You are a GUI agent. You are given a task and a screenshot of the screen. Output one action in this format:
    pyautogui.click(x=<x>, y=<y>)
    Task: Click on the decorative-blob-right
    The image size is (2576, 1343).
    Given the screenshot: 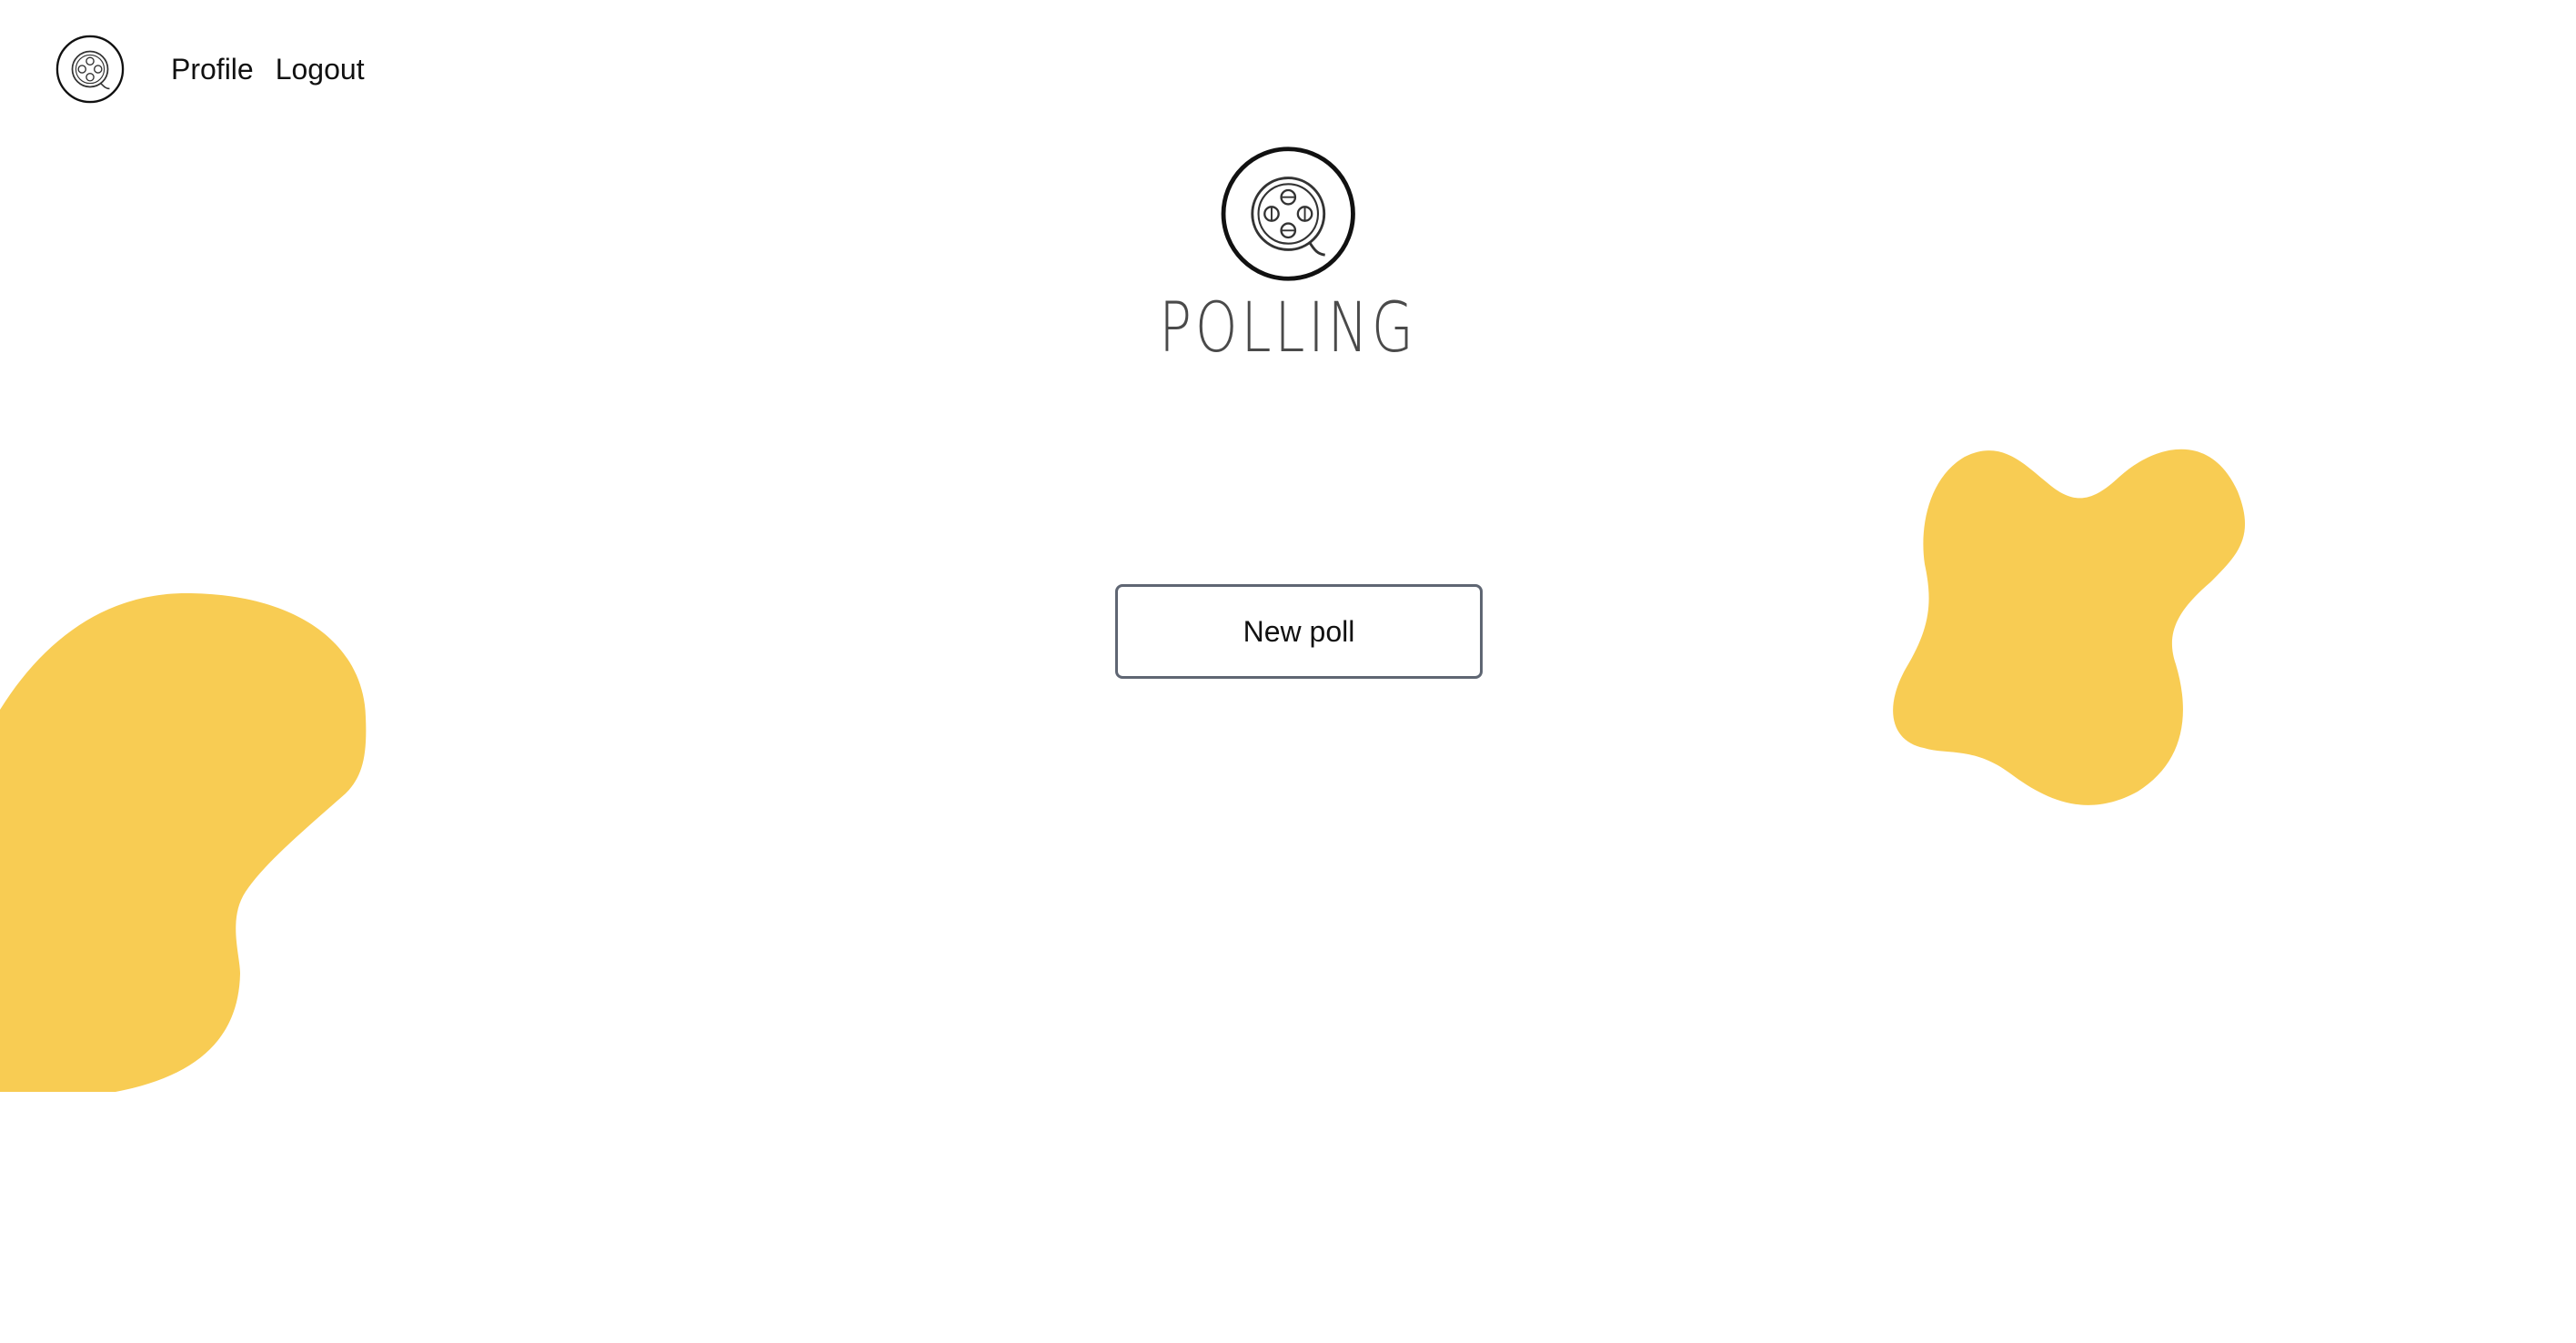 What is the action you would take?
    pyautogui.click(x=2069, y=627)
    